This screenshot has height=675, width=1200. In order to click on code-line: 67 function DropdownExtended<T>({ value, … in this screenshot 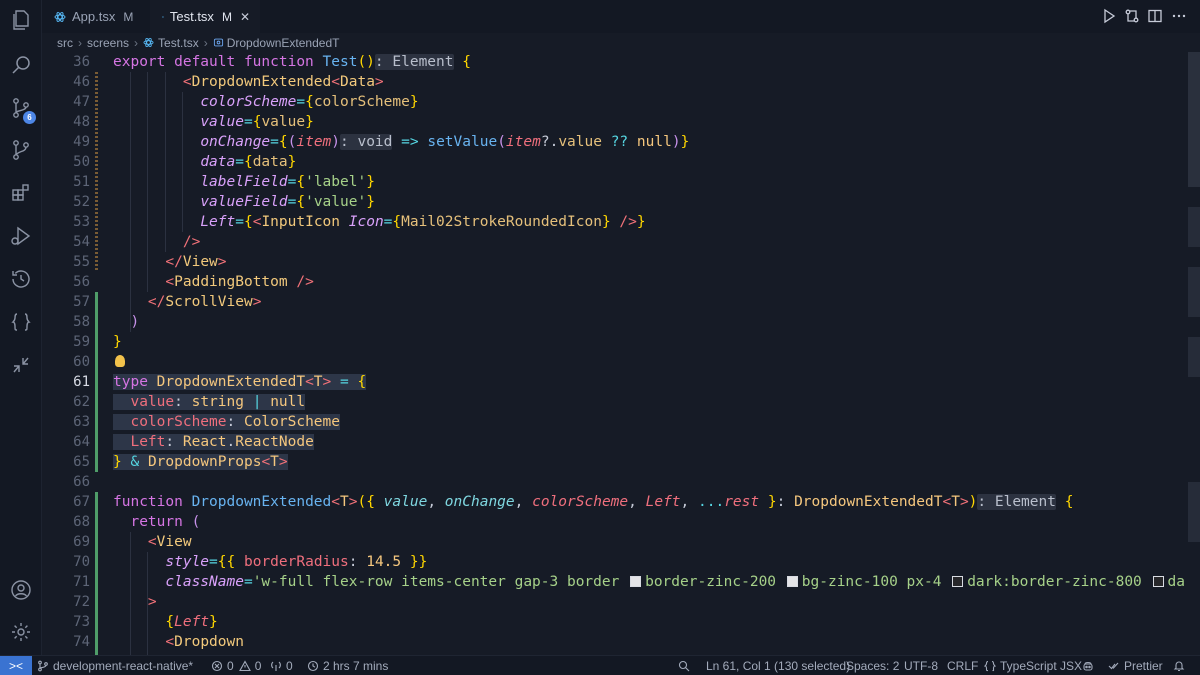, I will do `click(613, 502)`.